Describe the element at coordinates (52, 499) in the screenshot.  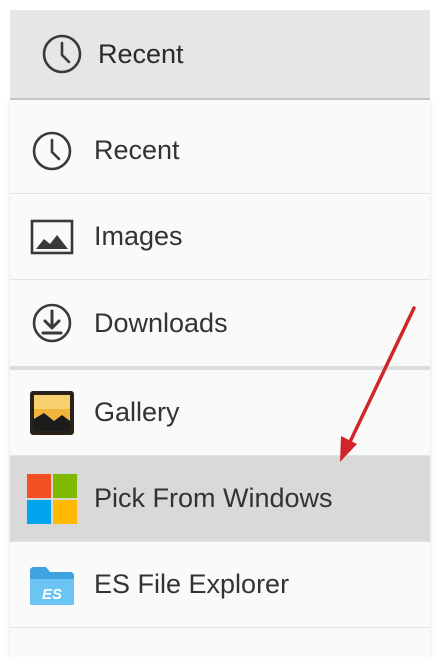
I see `windows-app-icon` at that location.